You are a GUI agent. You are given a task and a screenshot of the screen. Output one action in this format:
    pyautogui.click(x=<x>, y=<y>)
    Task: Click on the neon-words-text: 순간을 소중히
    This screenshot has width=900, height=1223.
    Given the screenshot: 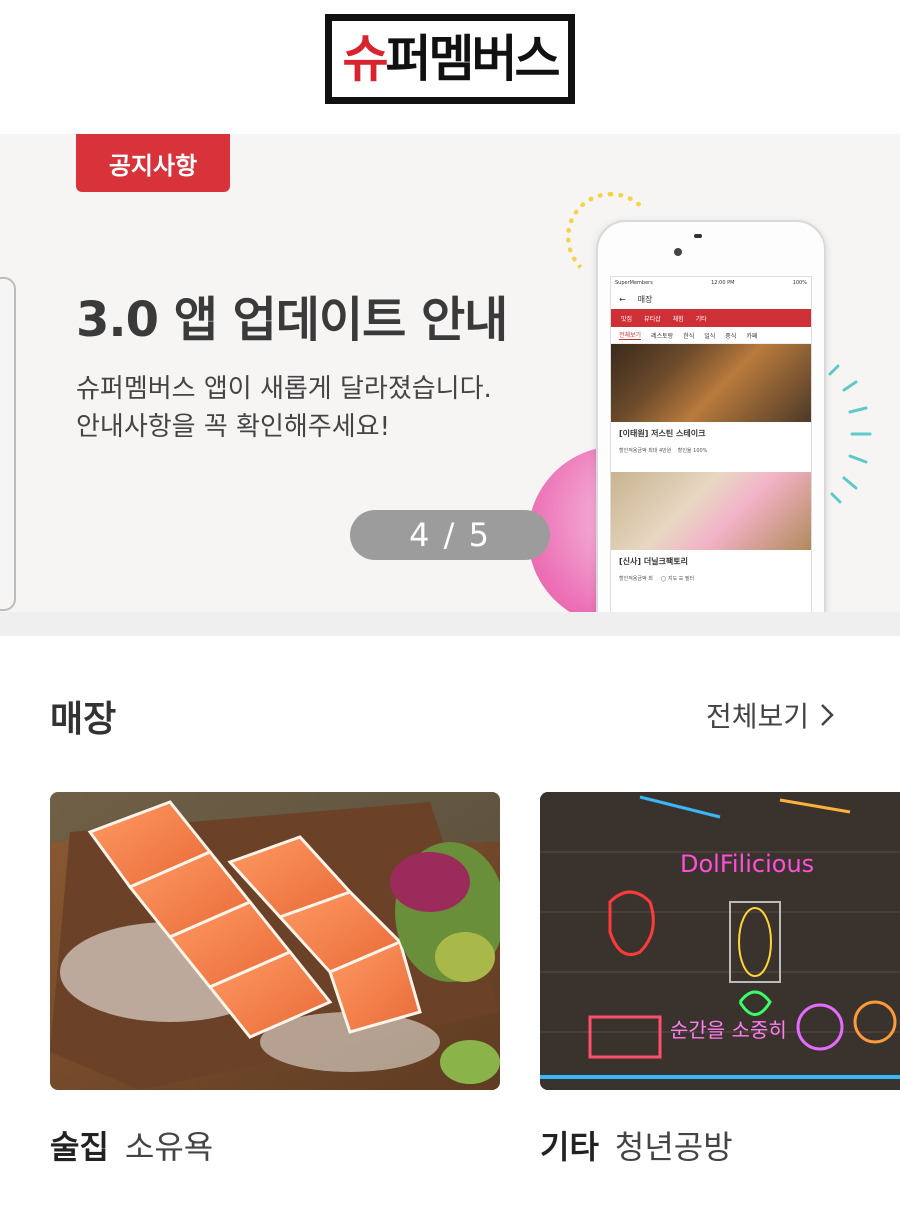 What is the action you would take?
    pyautogui.click(x=728, y=1030)
    